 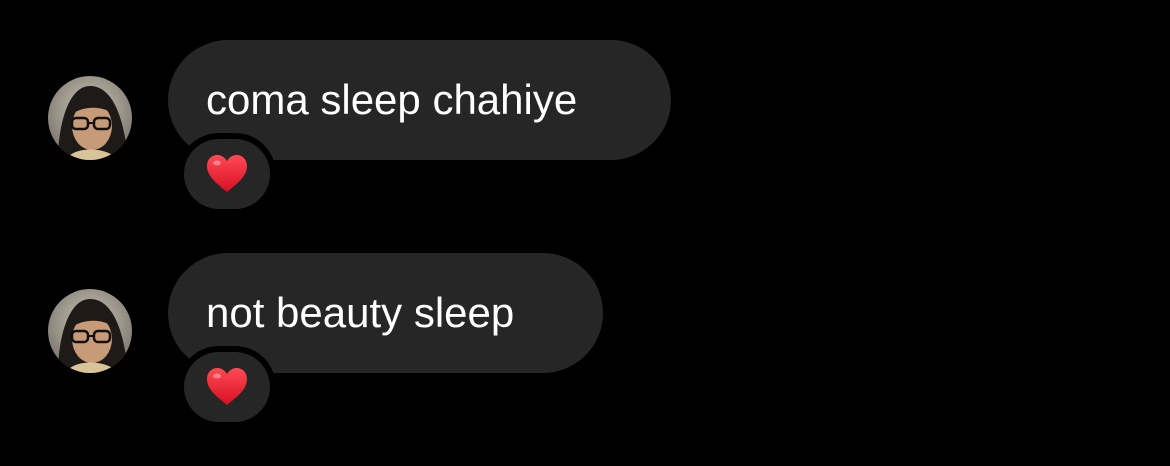 I want to click on message-text: not beauty sleep, so click(x=360, y=312).